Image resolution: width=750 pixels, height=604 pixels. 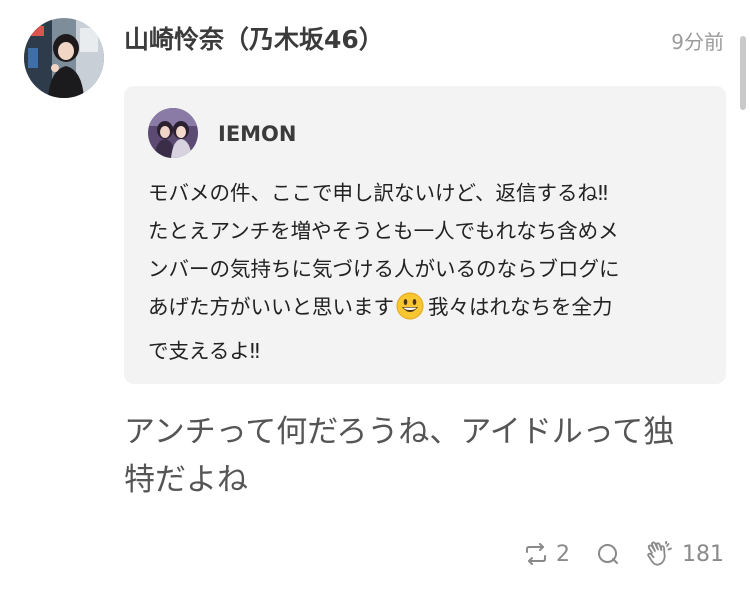 What do you see at coordinates (399, 432) in the screenshot?
I see `comment-text-line: アンチって何だろうね、アイドルって独` at bounding box center [399, 432].